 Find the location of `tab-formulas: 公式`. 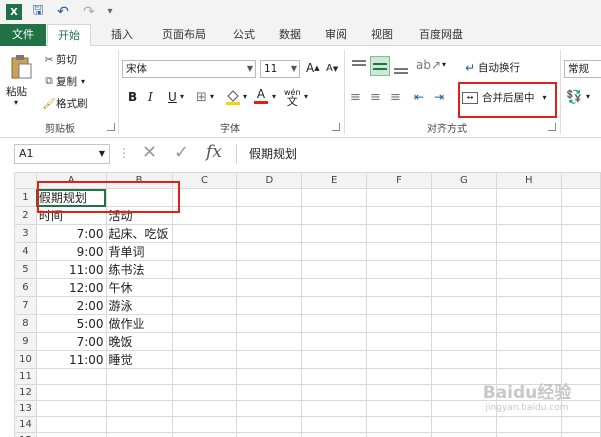

tab-formulas: 公式 is located at coordinates (244, 35).